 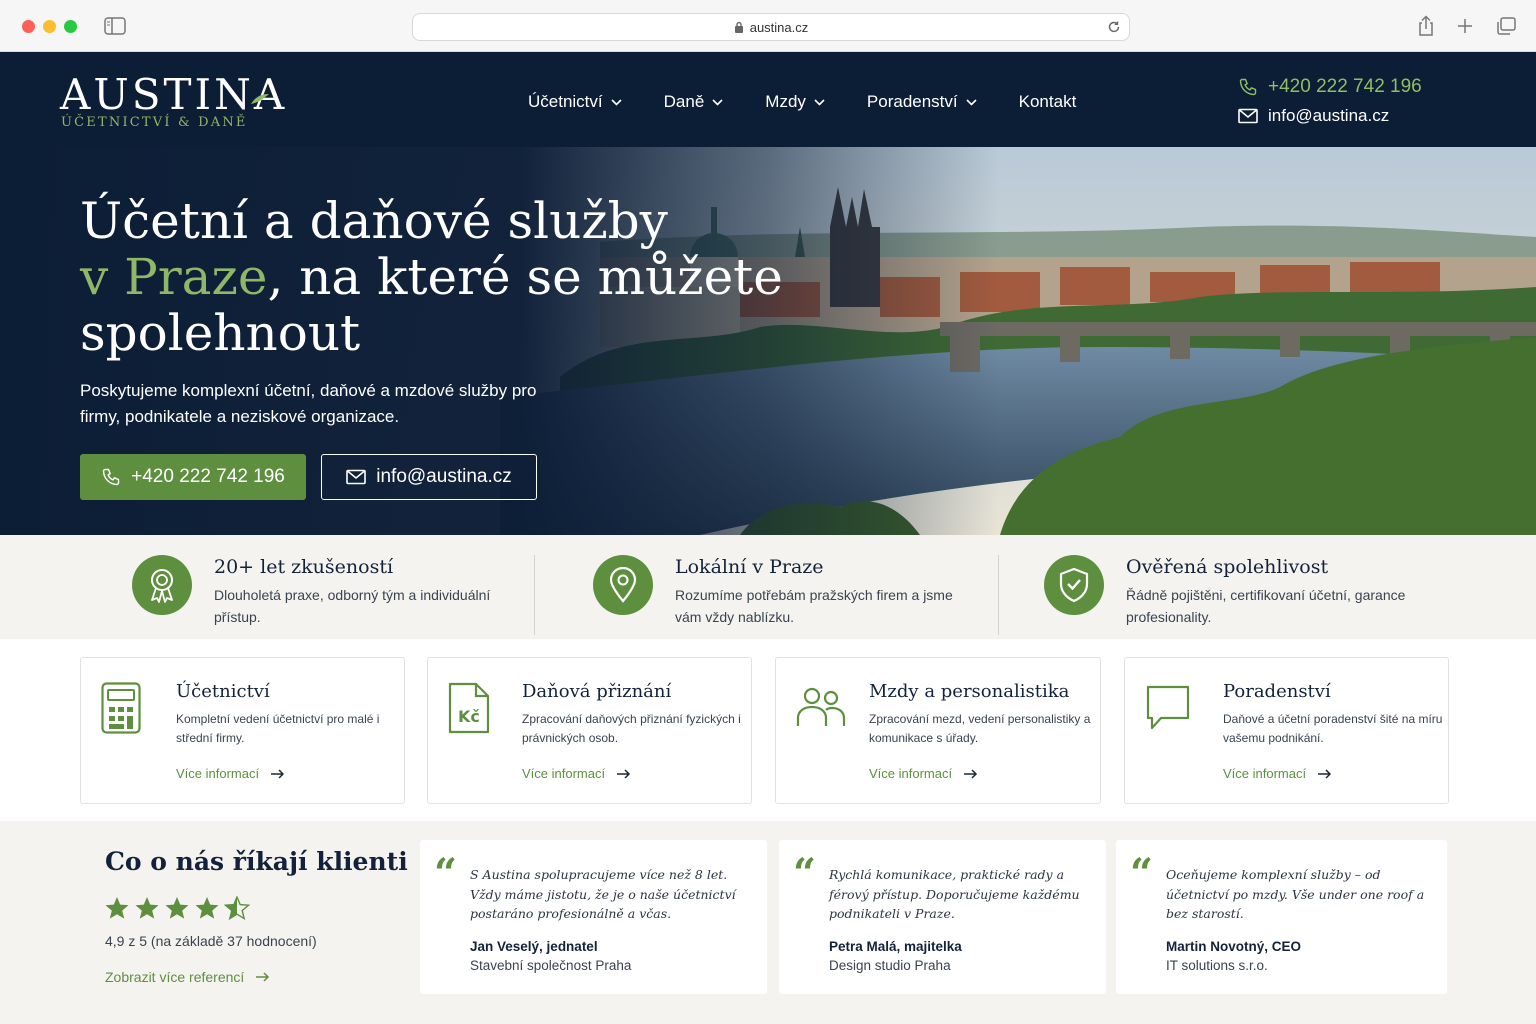 What do you see at coordinates (256, 861) in the screenshot?
I see `testimonials-heading: Co o nás říkají klienti` at bounding box center [256, 861].